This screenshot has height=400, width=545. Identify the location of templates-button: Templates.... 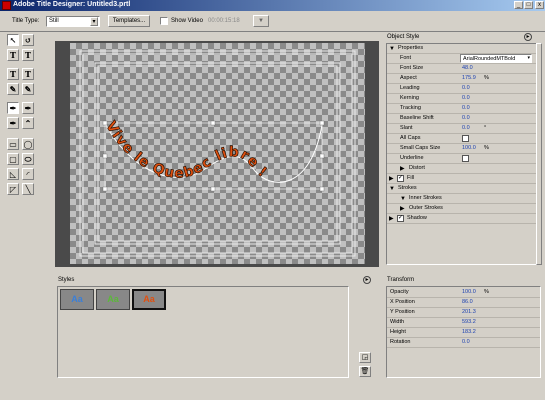
(129, 21).